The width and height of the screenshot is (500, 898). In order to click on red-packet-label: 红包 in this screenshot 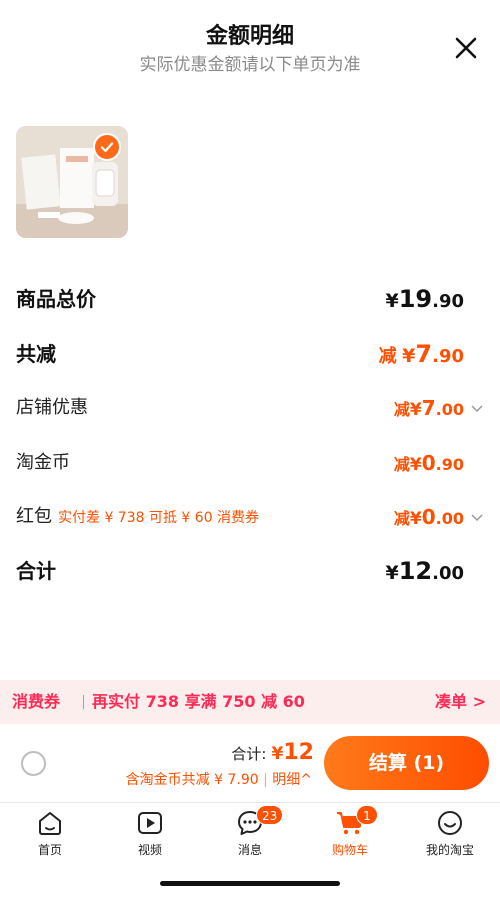, I will do `click(34, 516)`.